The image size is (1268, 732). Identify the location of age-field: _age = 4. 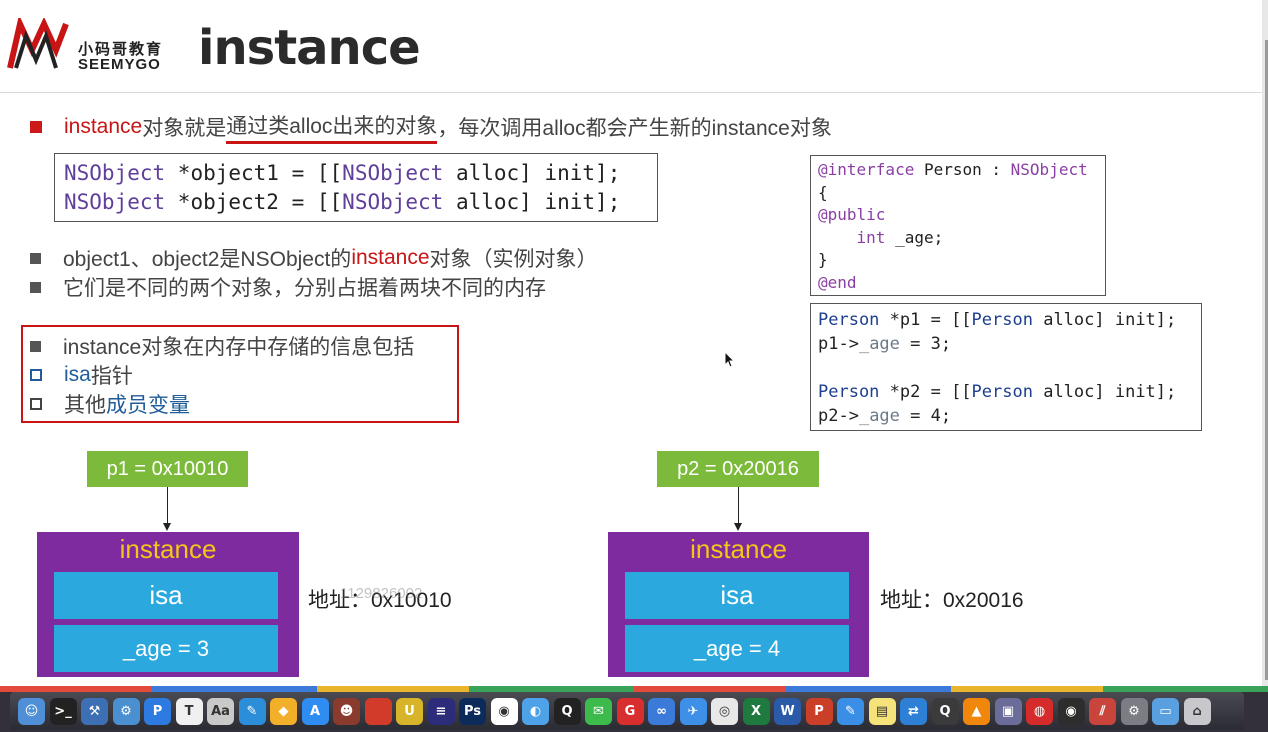
(737, 648).